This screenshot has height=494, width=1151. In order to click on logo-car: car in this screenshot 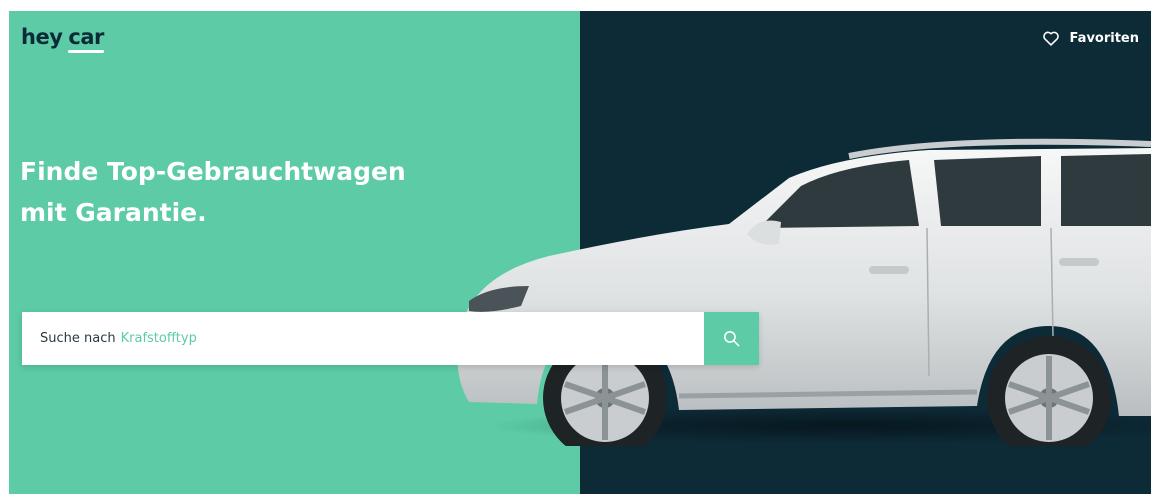, I will do `click(86, 39)`.